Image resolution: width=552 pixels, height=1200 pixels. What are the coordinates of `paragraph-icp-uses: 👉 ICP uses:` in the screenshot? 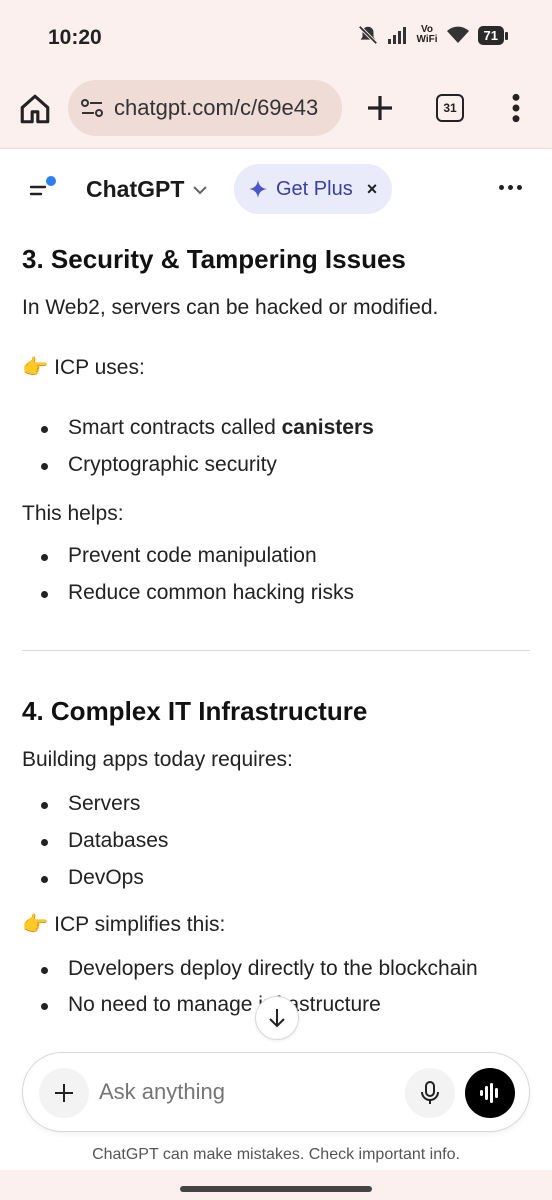 It's located at (83, 367).